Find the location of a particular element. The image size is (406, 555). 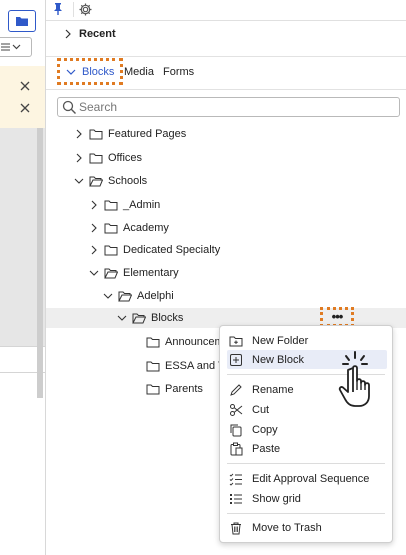

tree-node-label: Parents is located at coordinates (184, 389).